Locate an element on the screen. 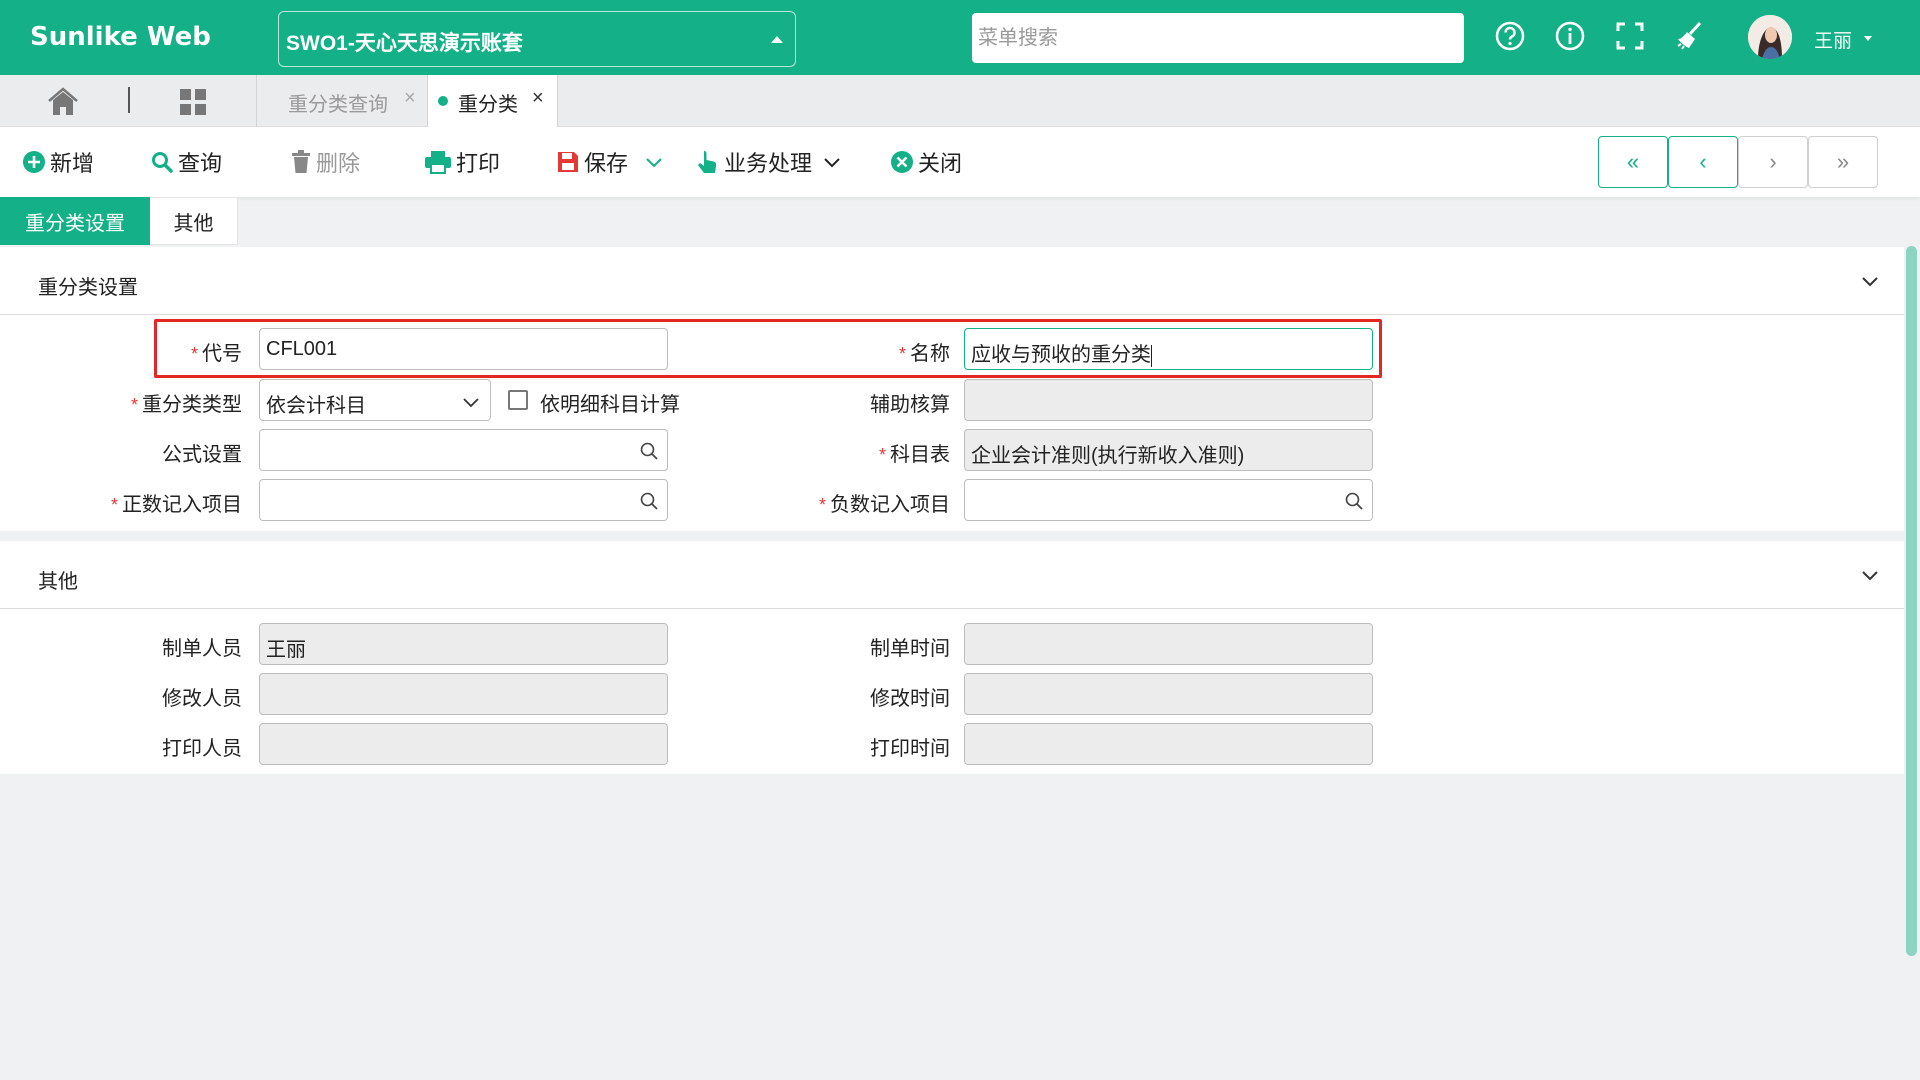  user-avatar-icon is located at coordinates (1770, 37).